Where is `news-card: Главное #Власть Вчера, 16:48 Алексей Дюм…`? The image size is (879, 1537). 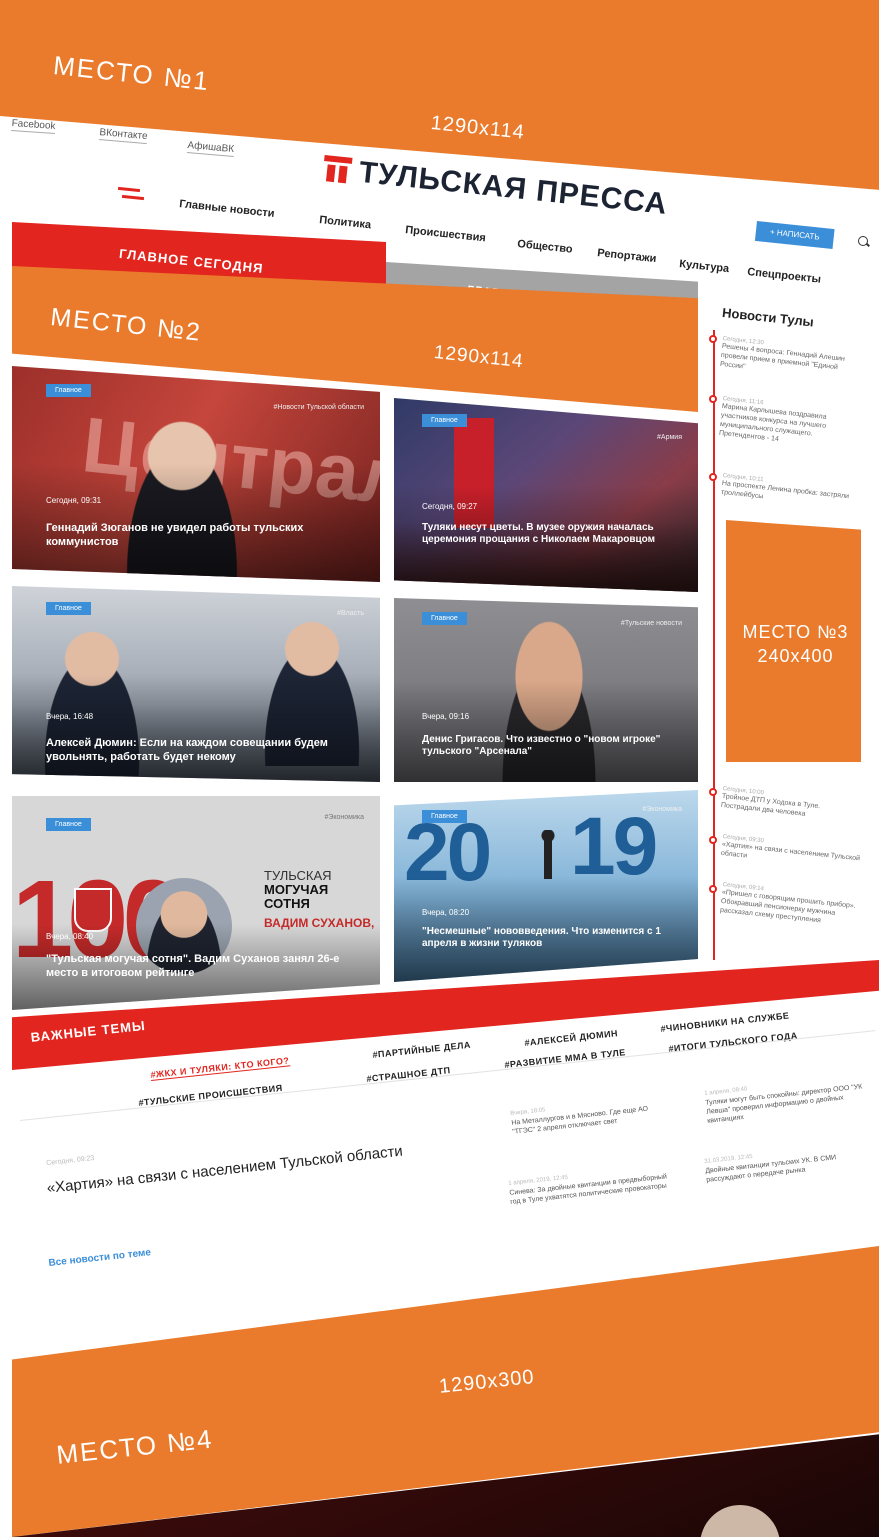
news-card: Главное #Власть Вчера, 16:48 Алексей Дюм… is located at coordinates (196, 684).